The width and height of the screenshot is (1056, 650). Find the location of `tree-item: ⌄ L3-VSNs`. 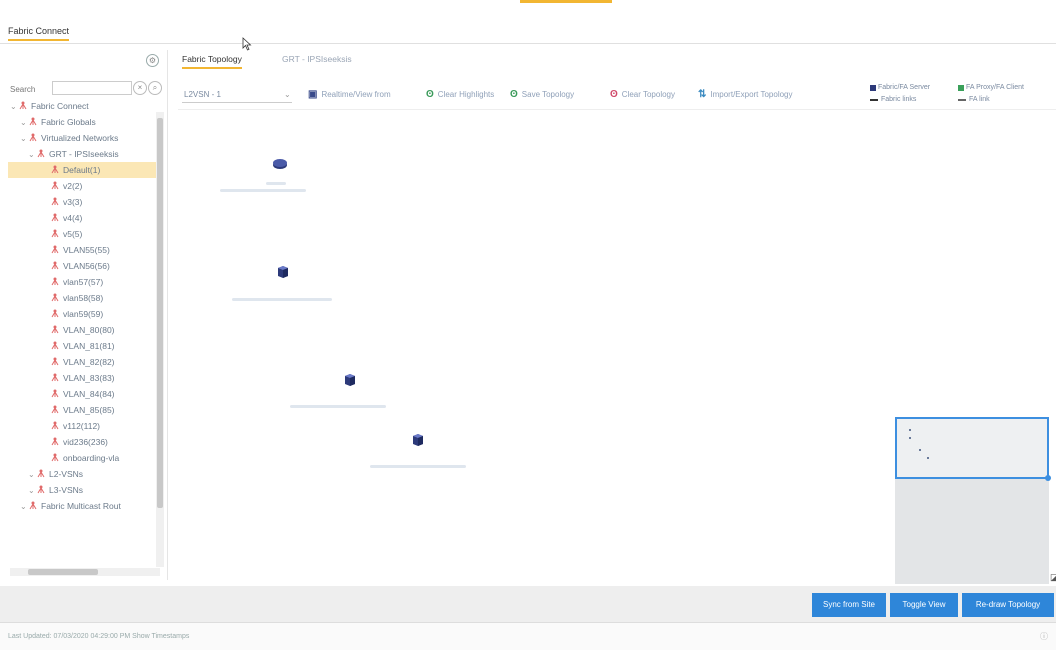

tree-item: ⌄ L3-VSNs is located at coordinates (82, 490).